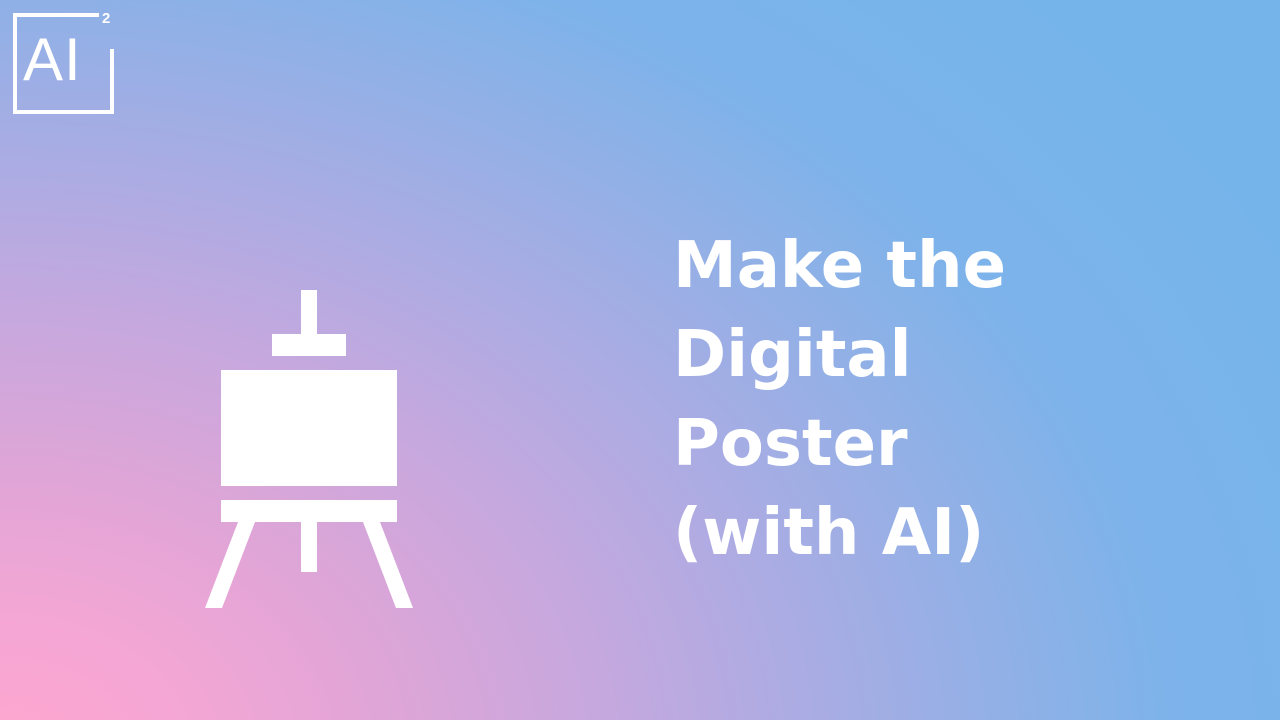  What do you see at coordinates (790, 444) in the screenshot?
I see `headline-line-3: Poster` at bounding box center [790, 444].